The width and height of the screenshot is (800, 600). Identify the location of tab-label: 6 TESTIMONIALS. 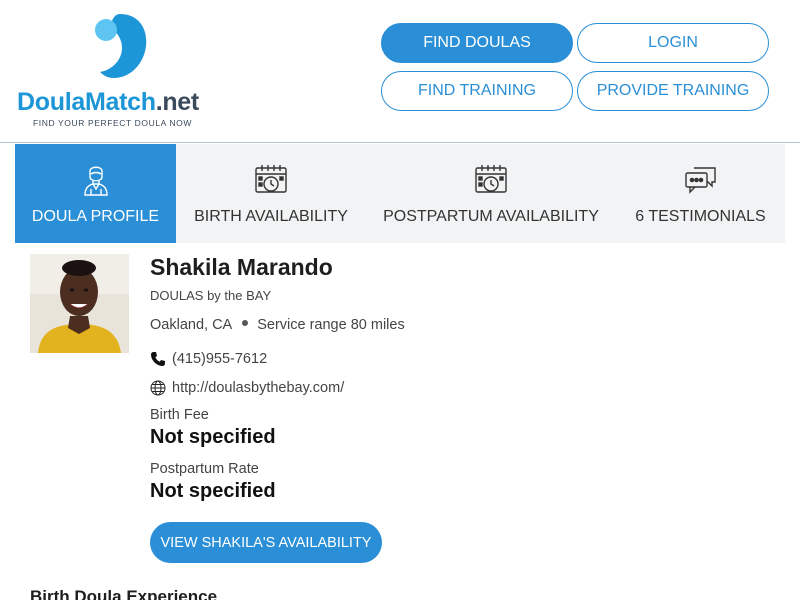
(700, 216).